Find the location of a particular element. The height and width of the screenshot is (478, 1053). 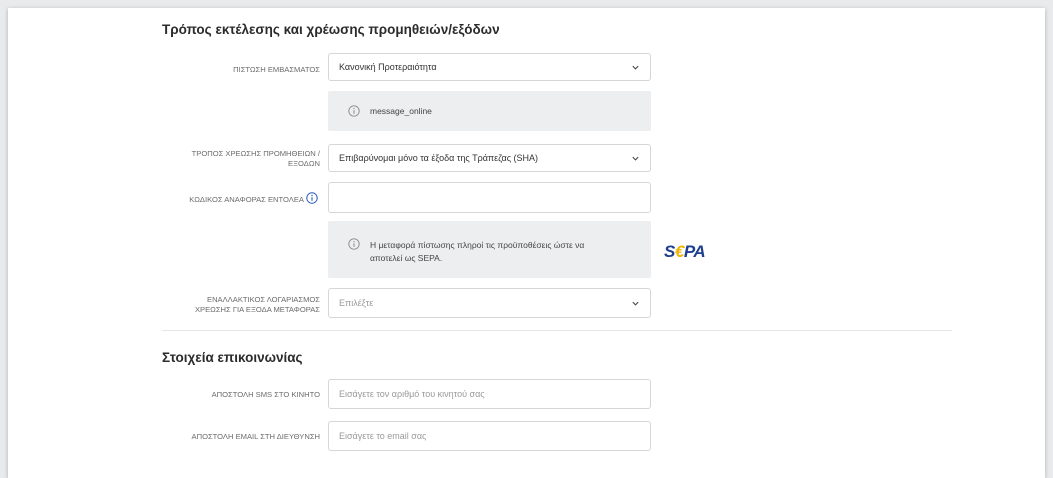

sepa-logo: S€PA is located at coordinates (685, 251).